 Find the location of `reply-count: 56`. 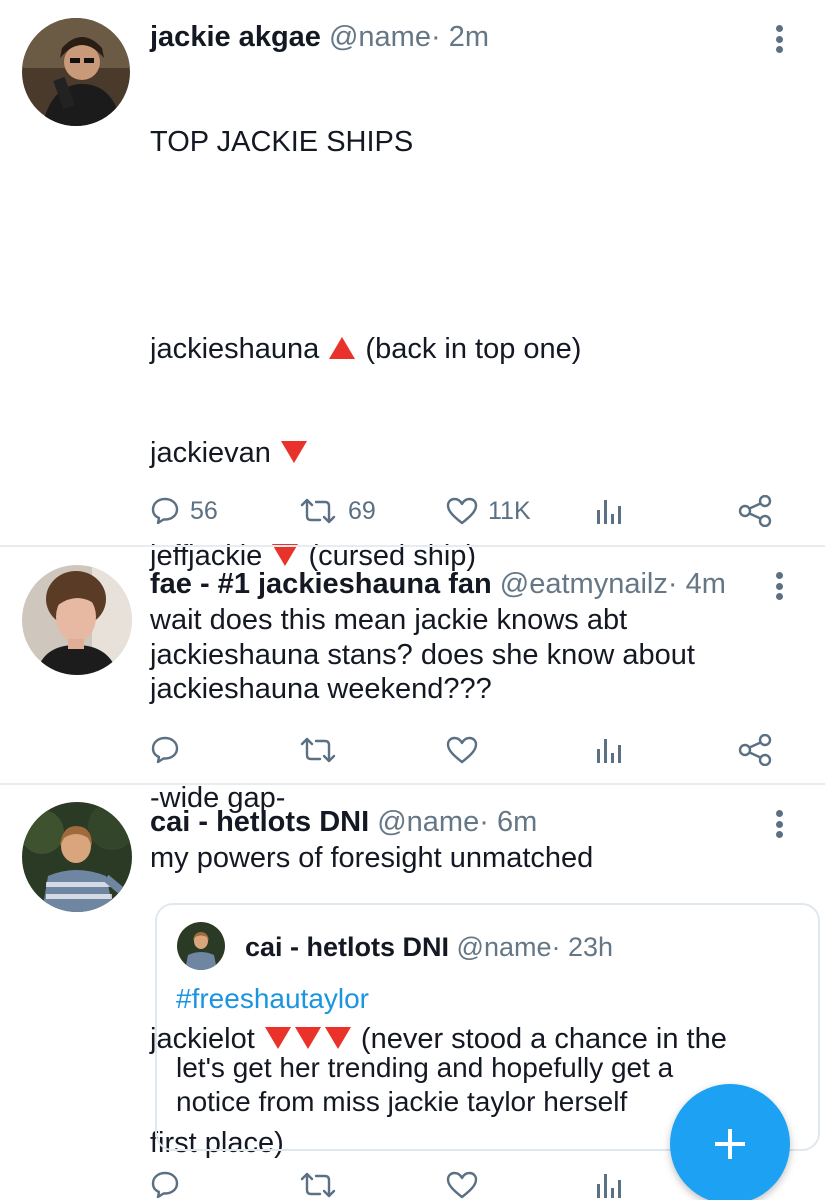

reply-count: 56 is located at coordinates (204, 510).